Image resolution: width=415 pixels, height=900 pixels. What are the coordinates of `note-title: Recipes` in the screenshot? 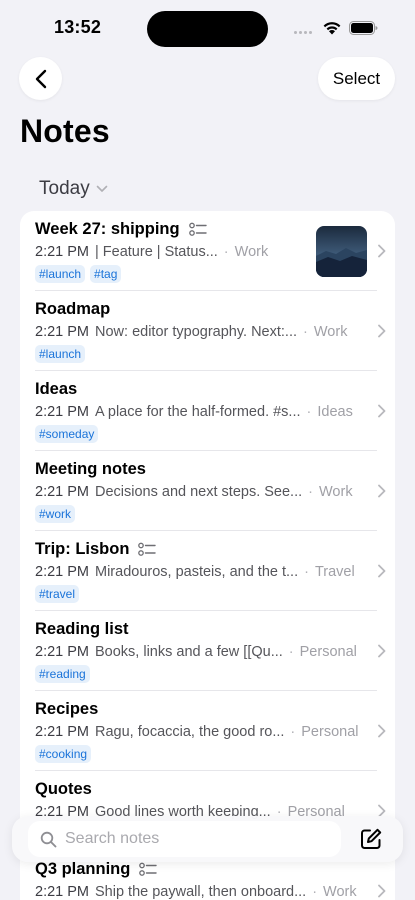 It's located at (67, 709).